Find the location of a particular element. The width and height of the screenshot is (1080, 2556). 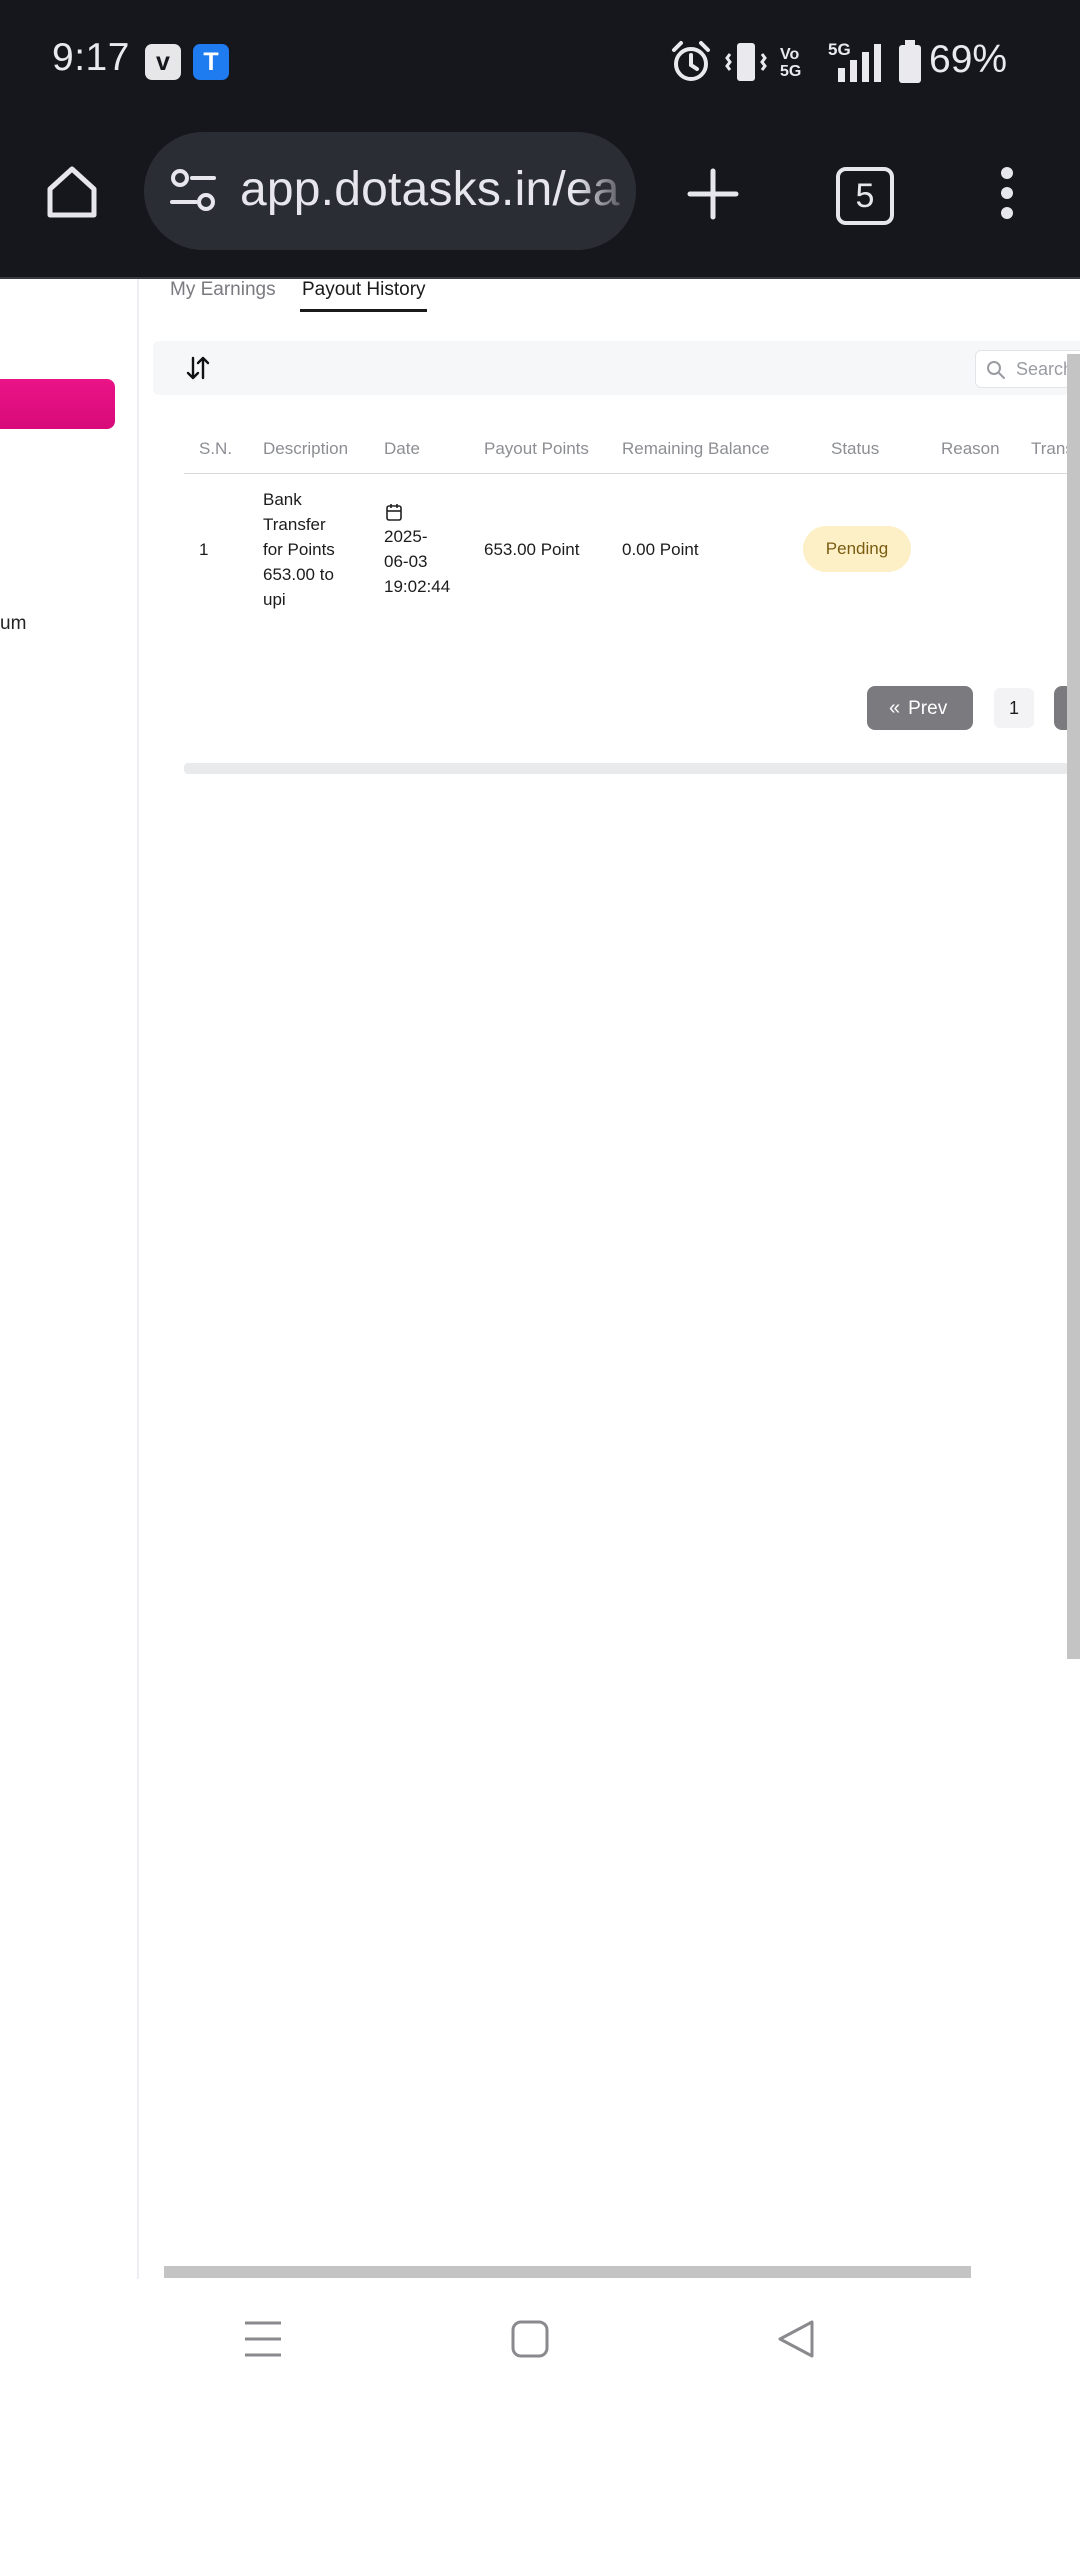

cell-description: Bank Transfer for Points 653.00 to upi is located at coordinates (299, 549).